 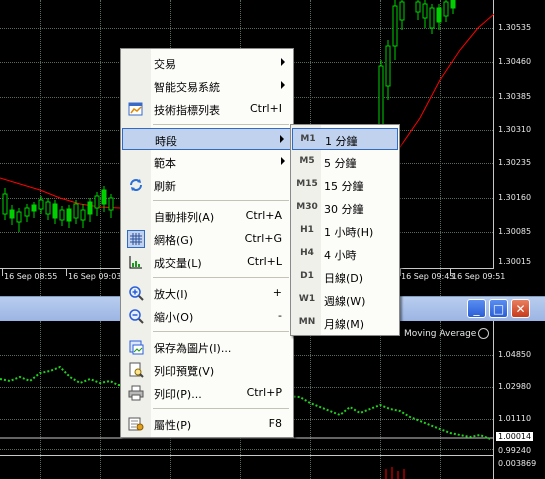 I want to click on price-label: 1.30235, so click(x=515, y=162).